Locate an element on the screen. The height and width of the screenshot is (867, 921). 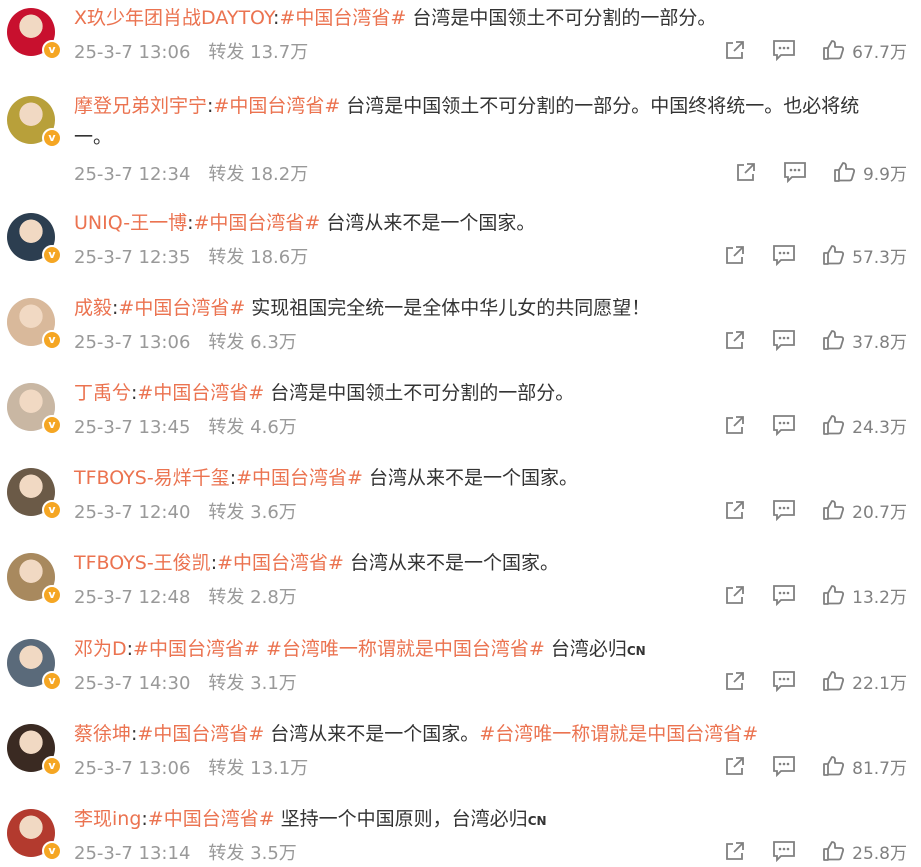
like-button: 22.1万 is located at coordinates (864, 681).